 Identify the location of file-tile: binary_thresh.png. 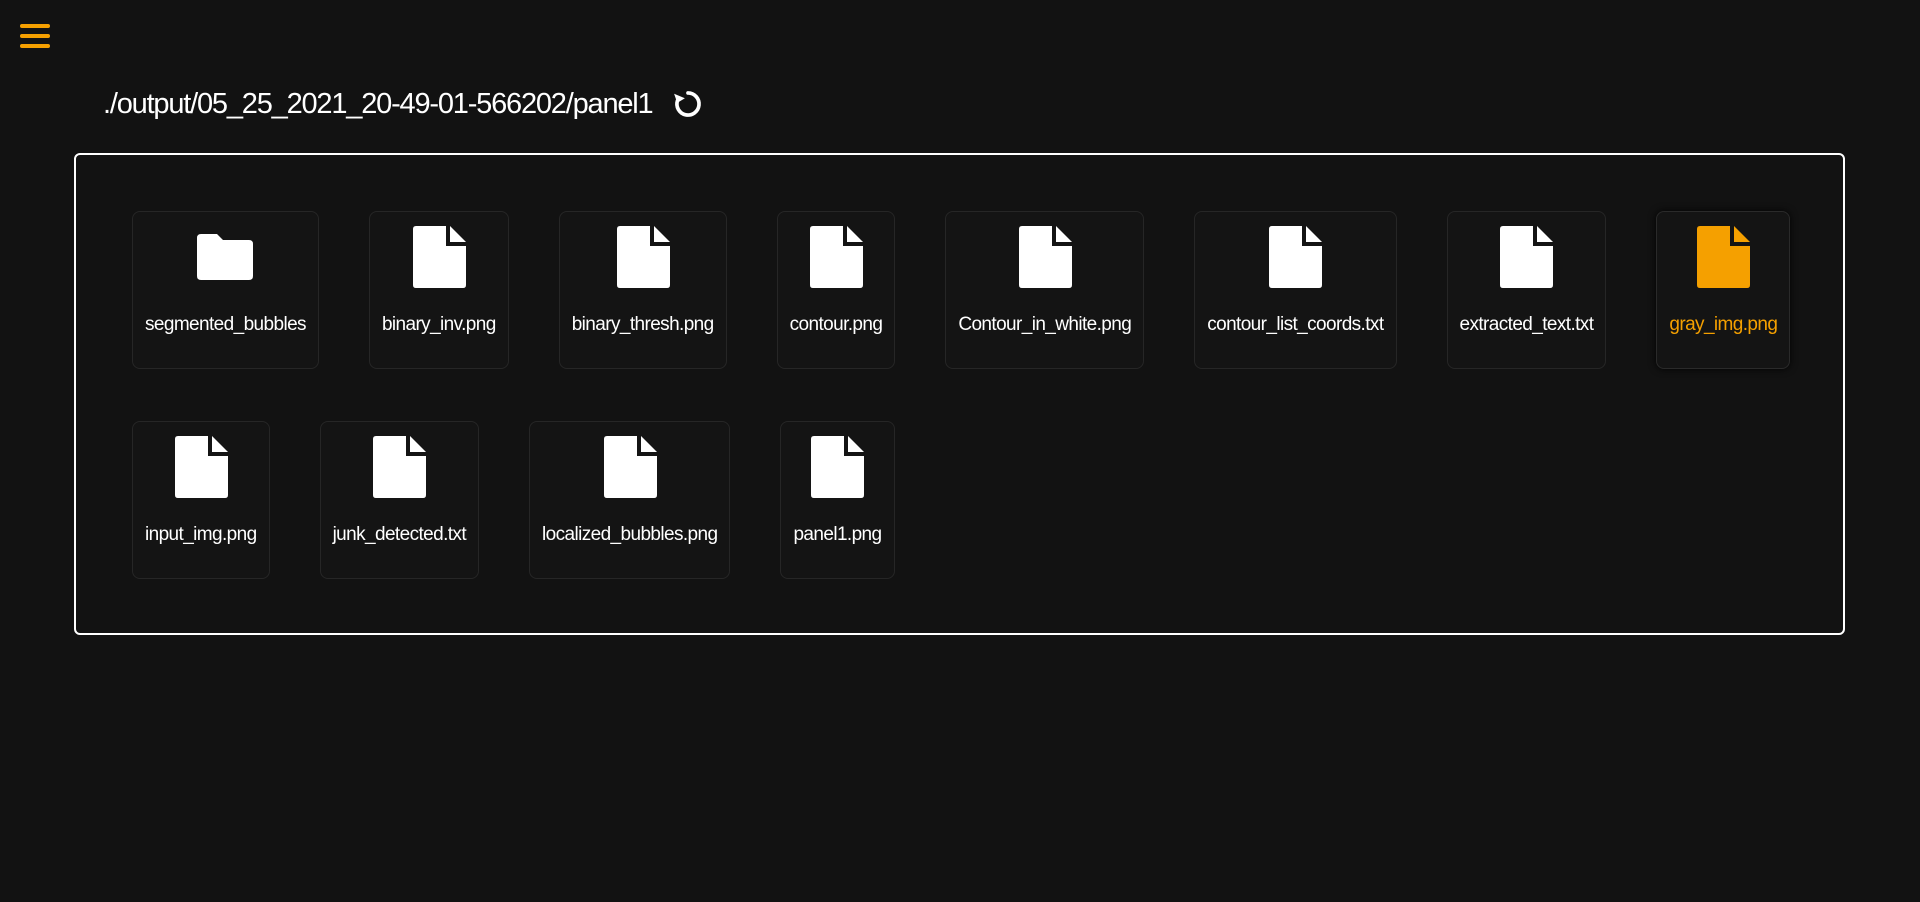
(642, 290).